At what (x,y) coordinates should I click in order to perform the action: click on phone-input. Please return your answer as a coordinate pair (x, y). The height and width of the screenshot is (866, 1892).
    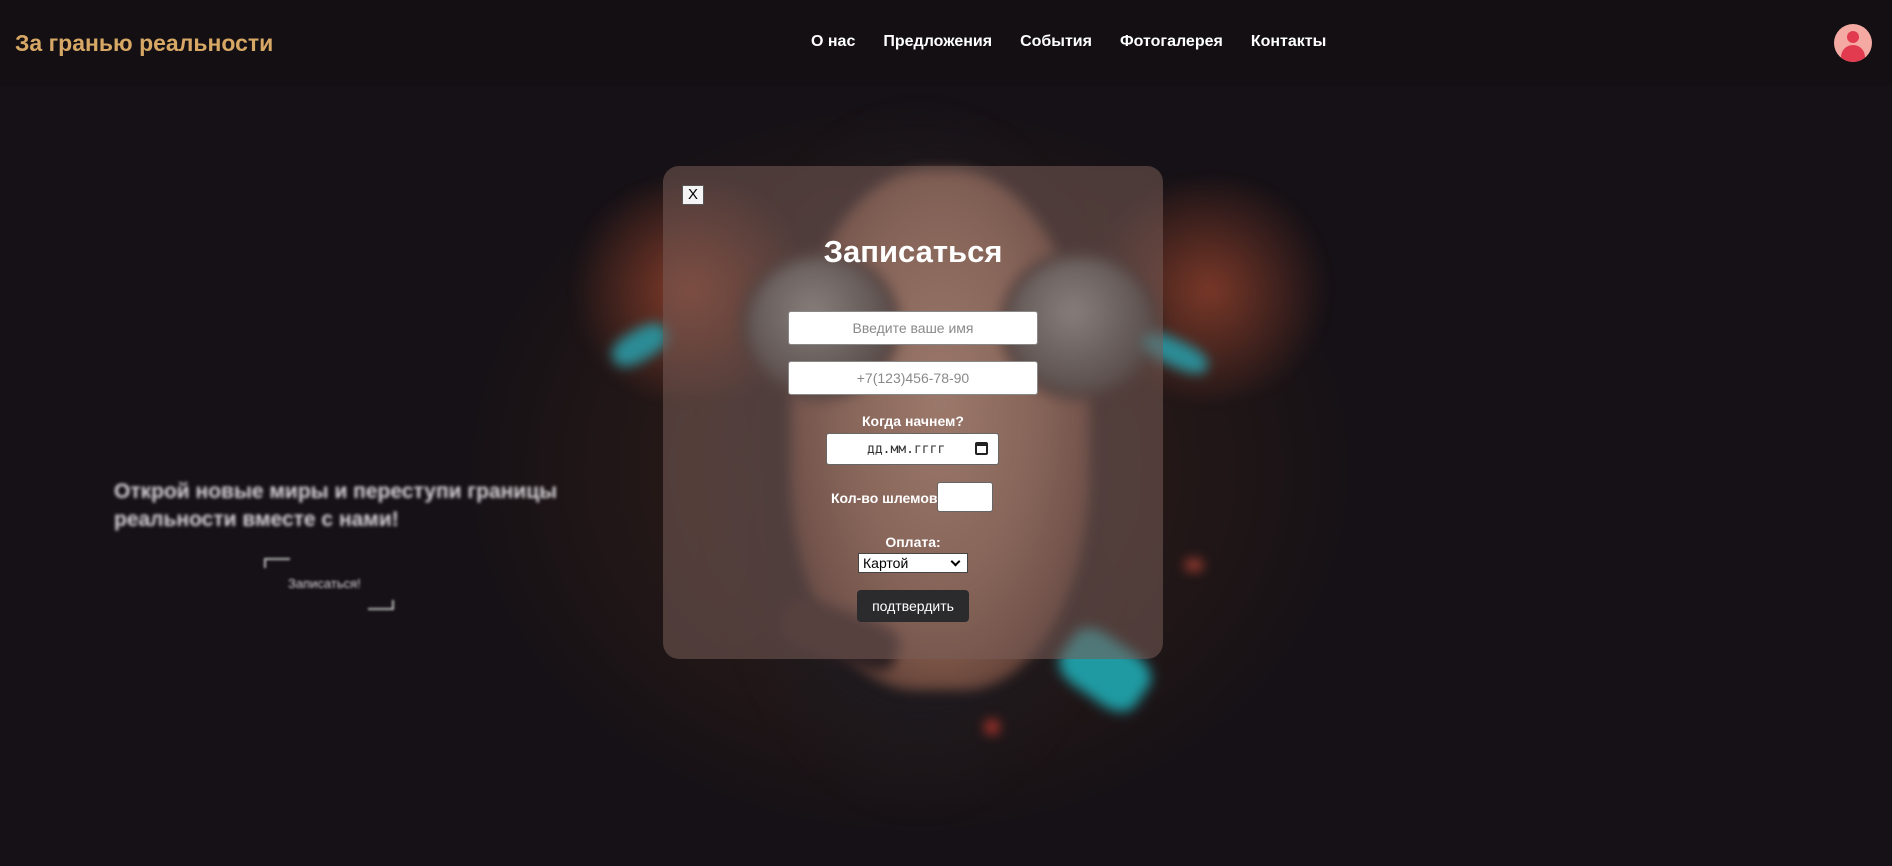
    Looking at the image, I should click on (913, 378).